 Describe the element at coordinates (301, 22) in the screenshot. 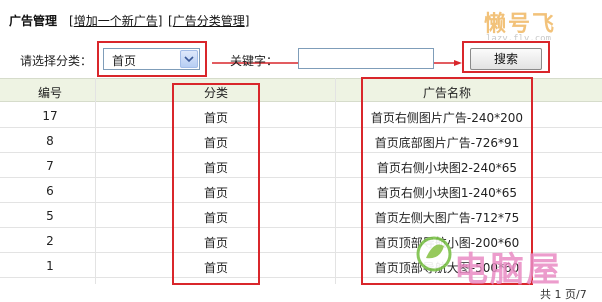

I see `top-bar: 广告管理 [增加一个新广告] [广告分类管理] 懒号飞 lazy.fly.com` at that location.